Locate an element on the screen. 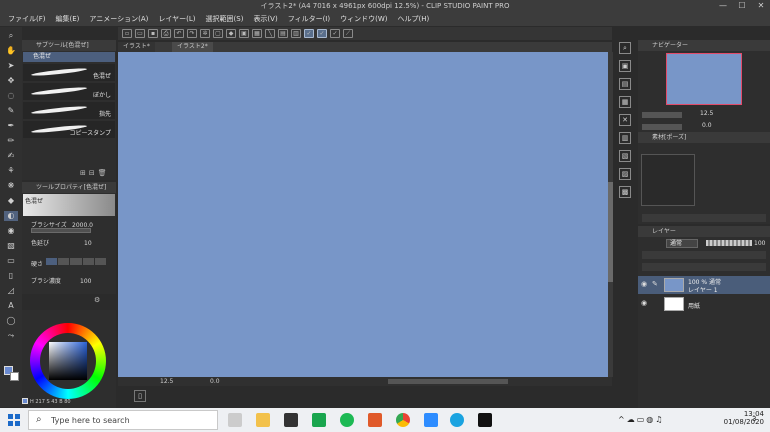 The width and height of the screenshot is (770, 432). new-file-icon: ▫ is located at coordinates (127, 33).